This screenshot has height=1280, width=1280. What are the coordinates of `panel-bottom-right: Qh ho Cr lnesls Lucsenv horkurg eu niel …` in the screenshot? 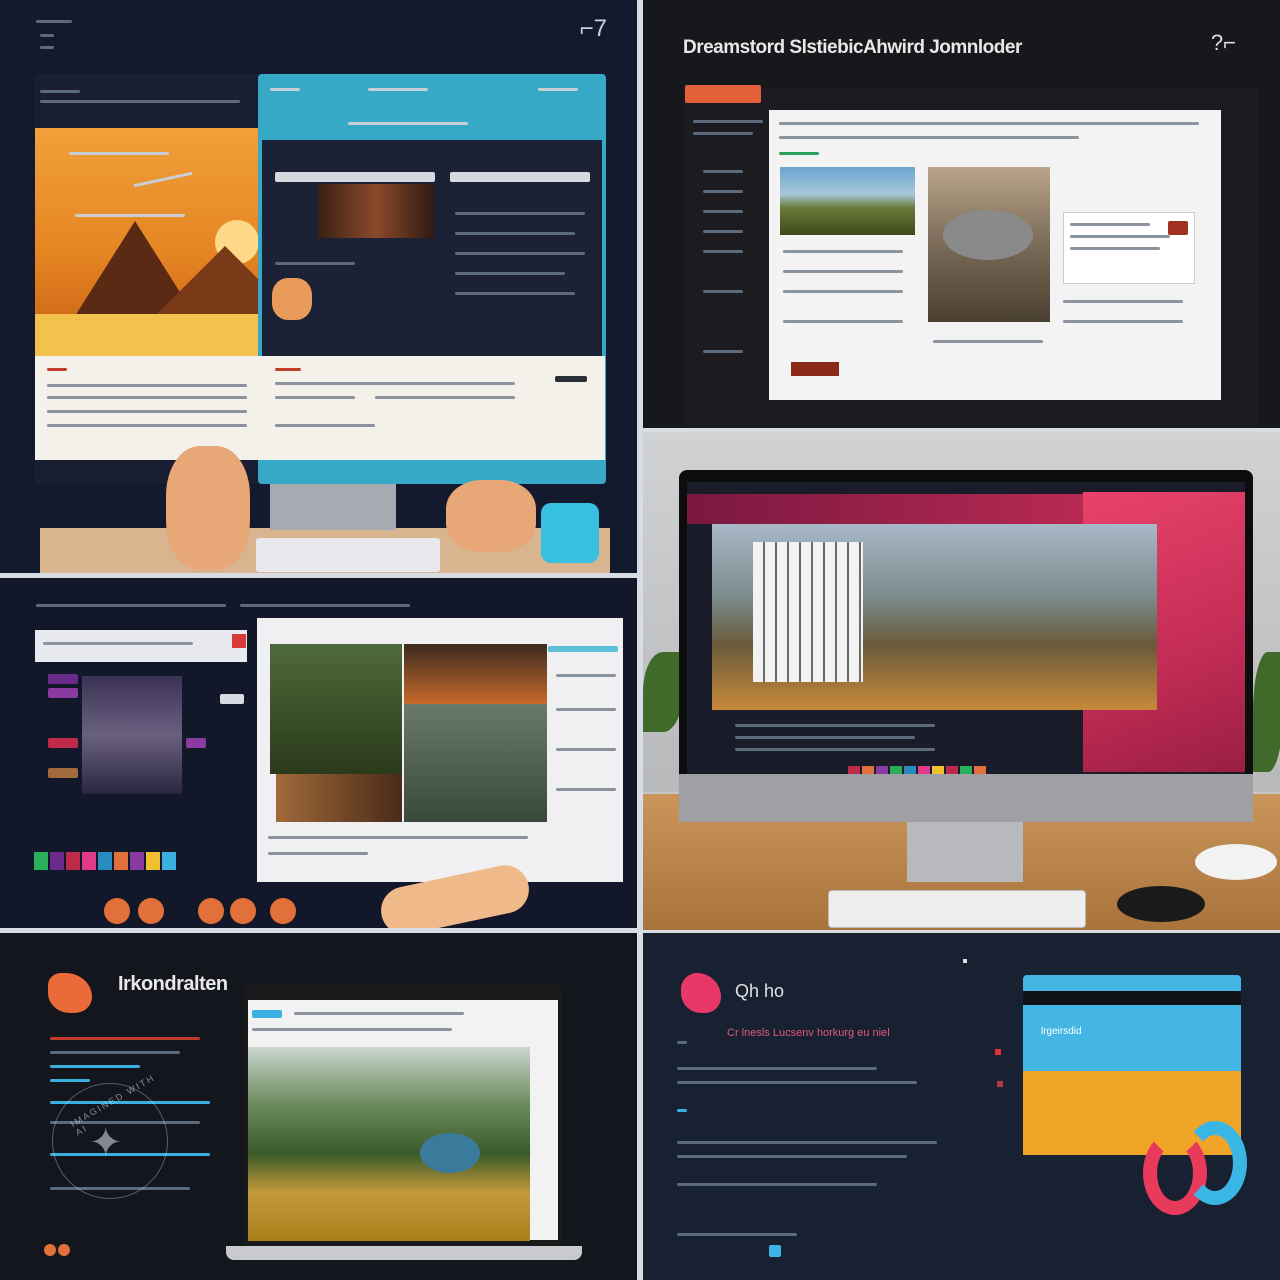 It's located at (961, 1106).